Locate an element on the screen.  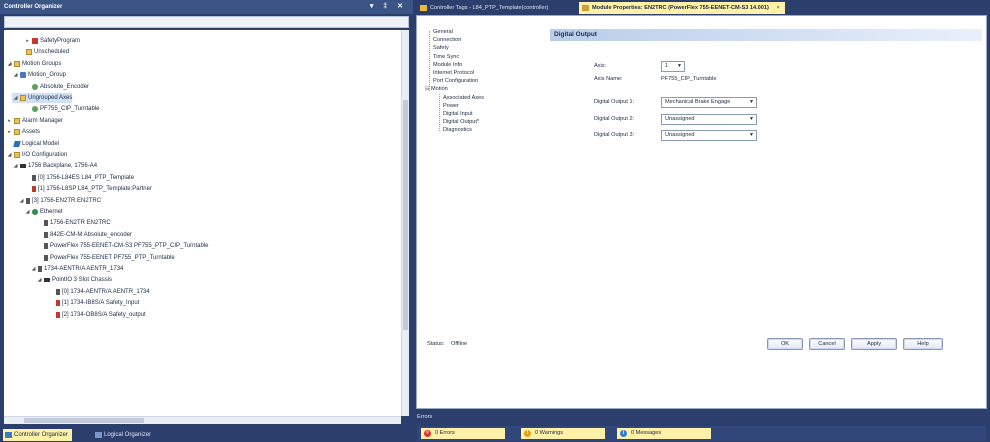
axis-name-value: PF755_CIP_Turntable is located at coordinates (689, 79).